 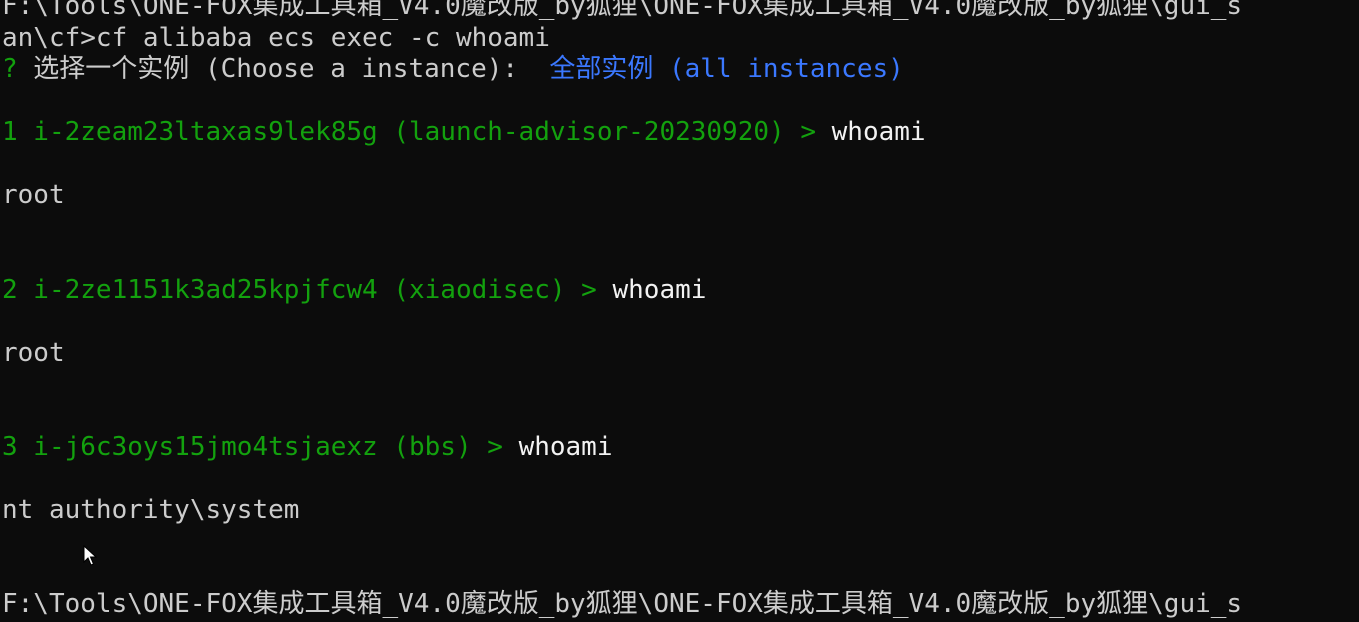 I want to click on prompt-answer: 全部实例 (all instances), so click(x=718, y=69).